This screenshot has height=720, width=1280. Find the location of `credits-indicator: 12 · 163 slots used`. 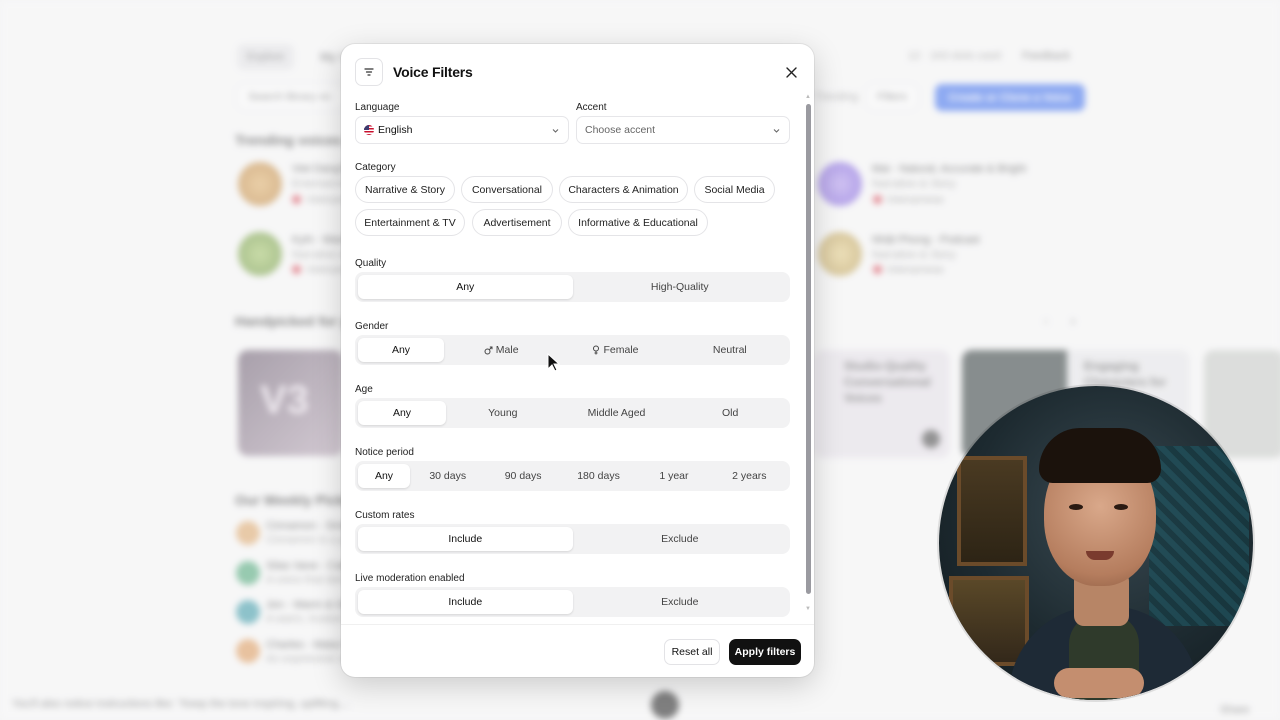

credits-indicator: 12 · 163 slots used is located at coordinates (954, 56).